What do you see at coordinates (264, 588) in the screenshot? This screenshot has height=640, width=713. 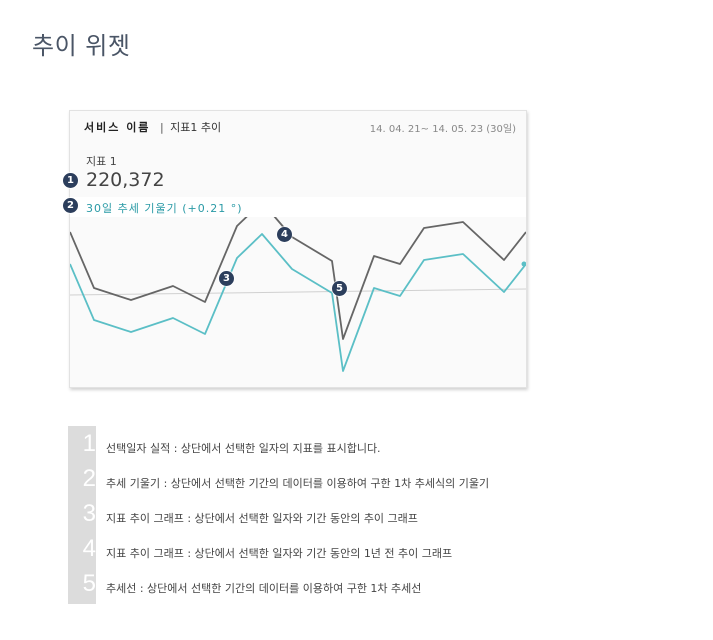 I see `legend-text: 추세선 : 상단에서 선택한 기간의 데이터를 이용하여 구한 1차 추세선` at bounding box center [264, 588].